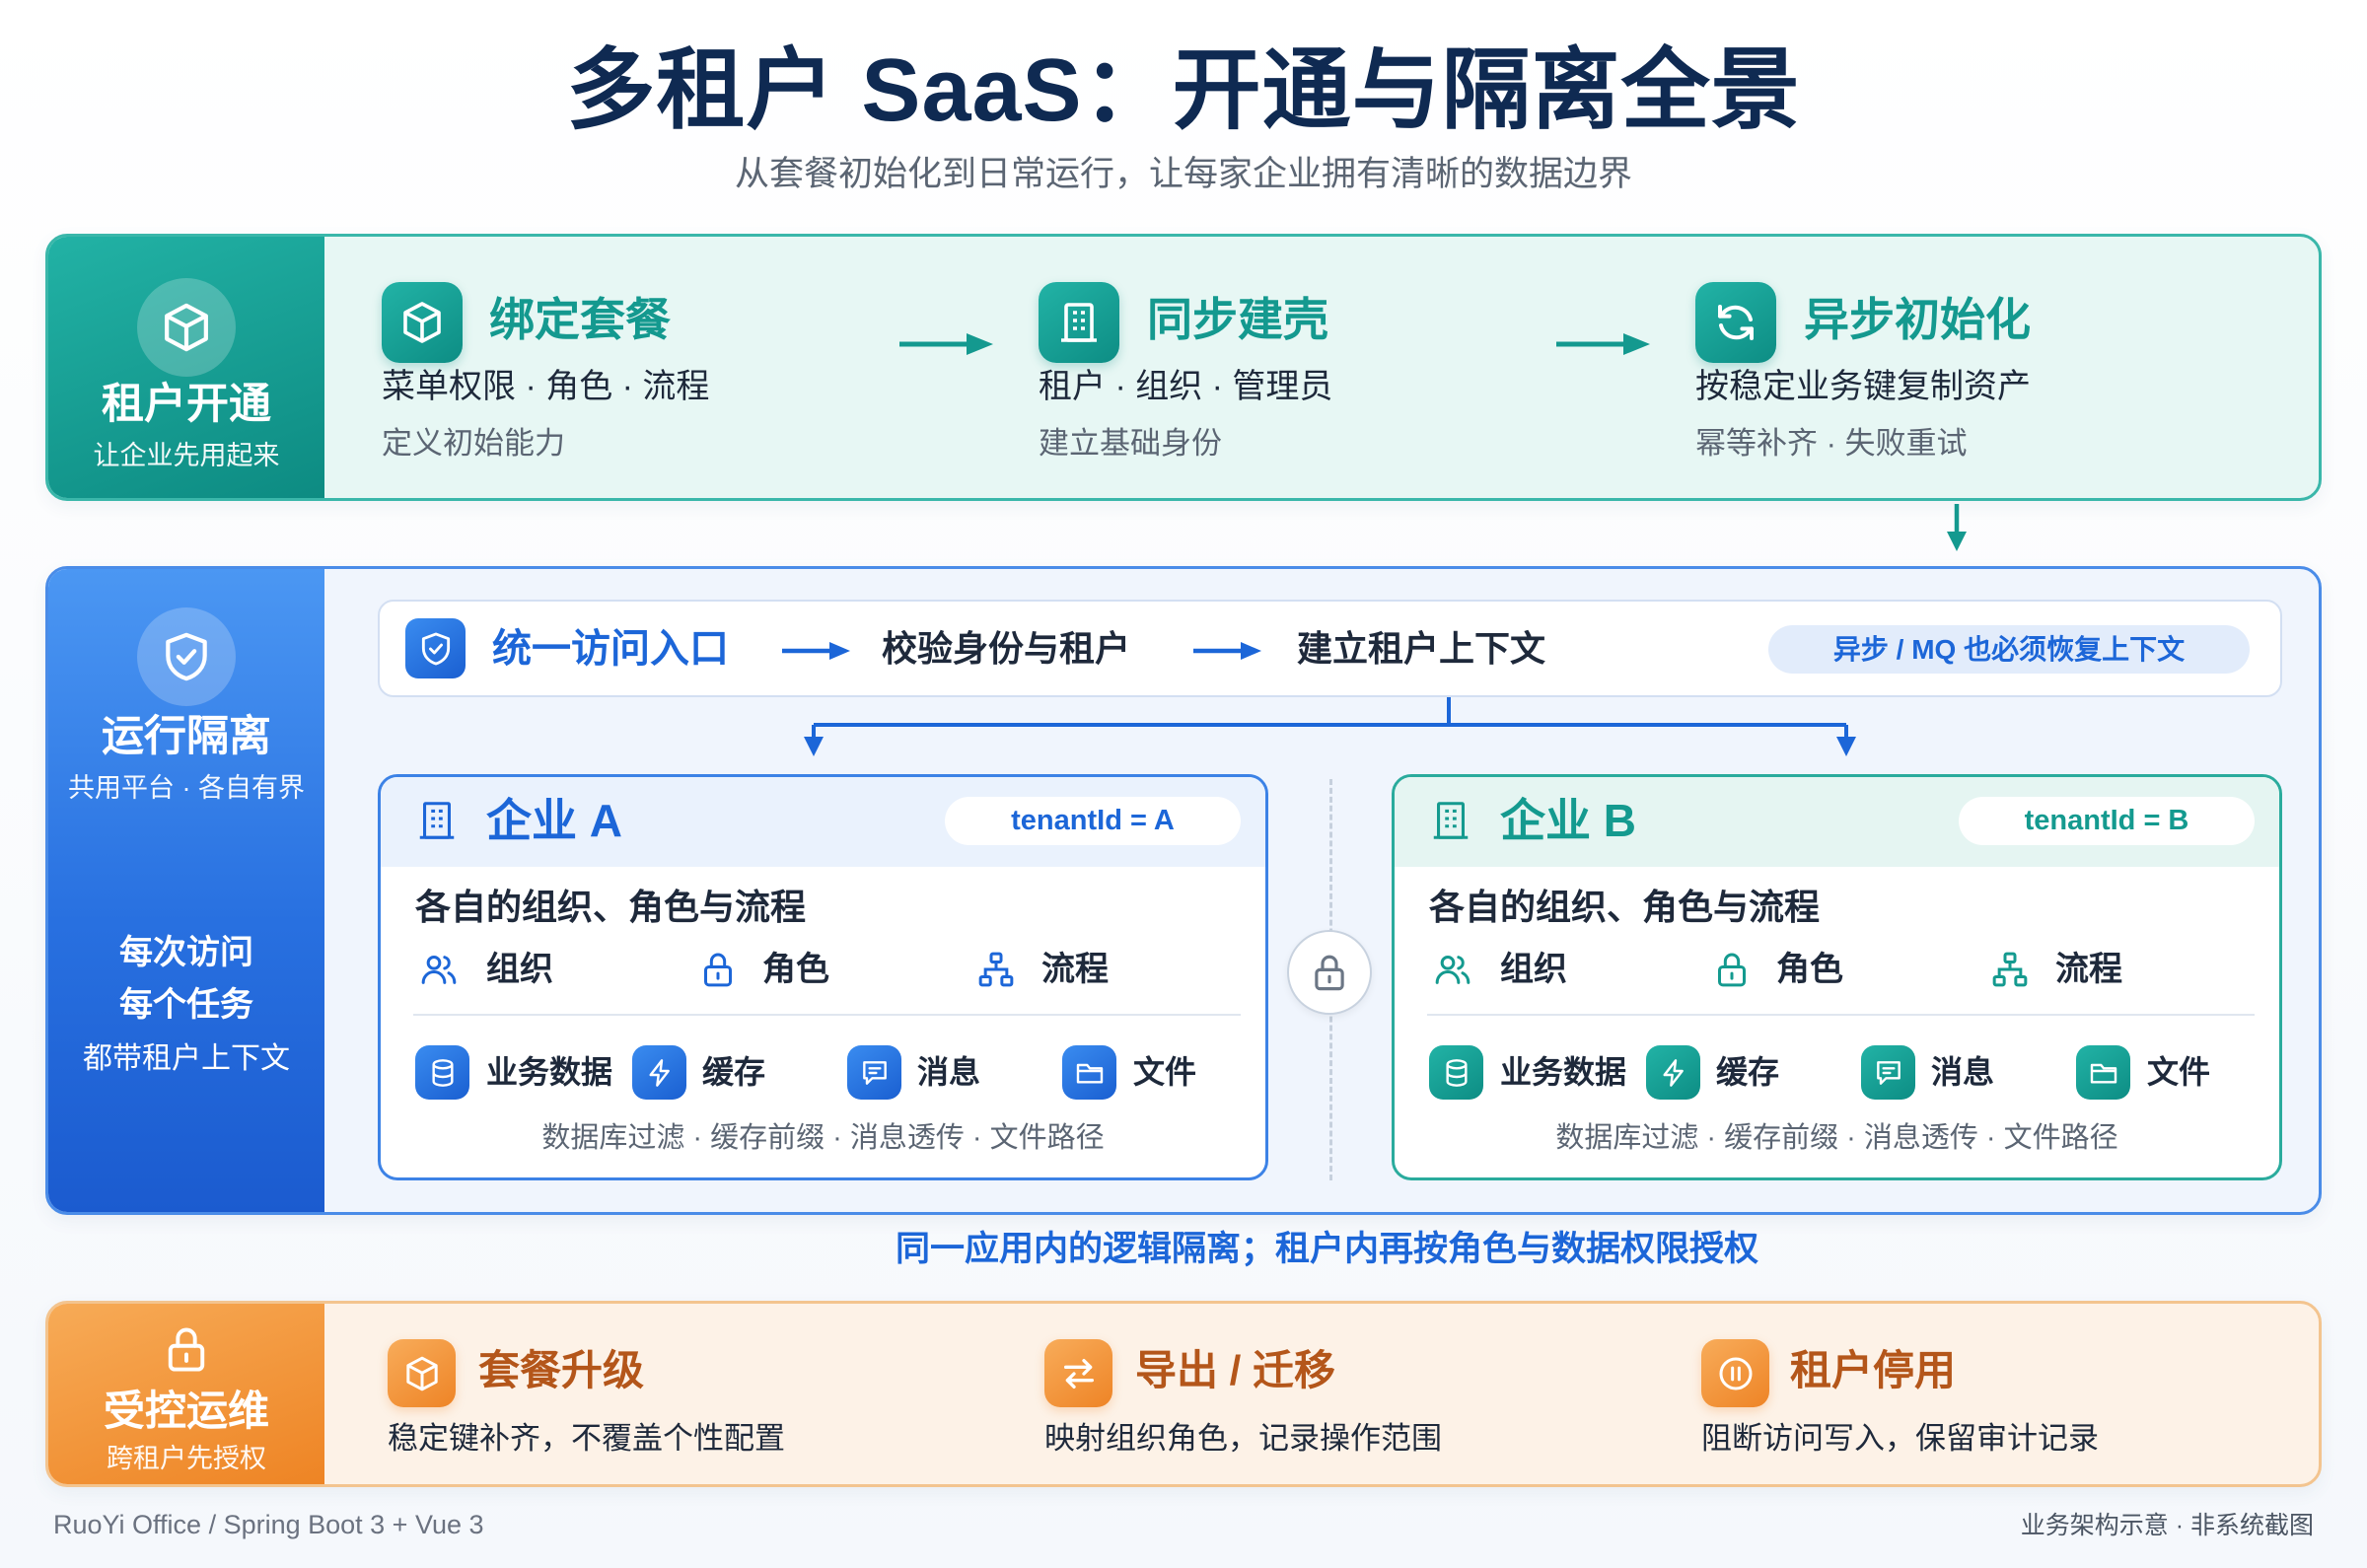 The image size is (2367, 1568). Describe the element at coordinates (610, 649) in the screenshot. I see `flow-step-entry: 统一访问入口` at that location.